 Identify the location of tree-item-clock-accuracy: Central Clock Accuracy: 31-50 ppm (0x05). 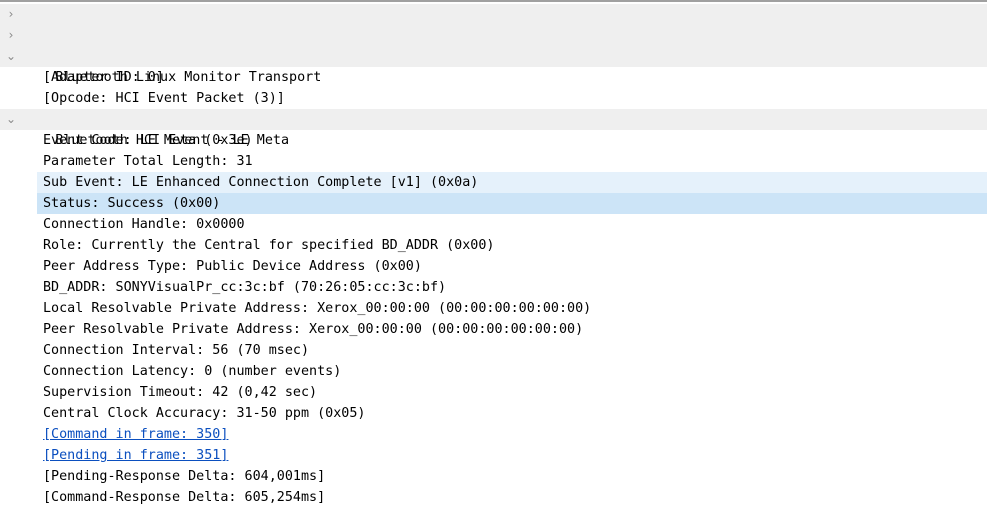
(493, 413).